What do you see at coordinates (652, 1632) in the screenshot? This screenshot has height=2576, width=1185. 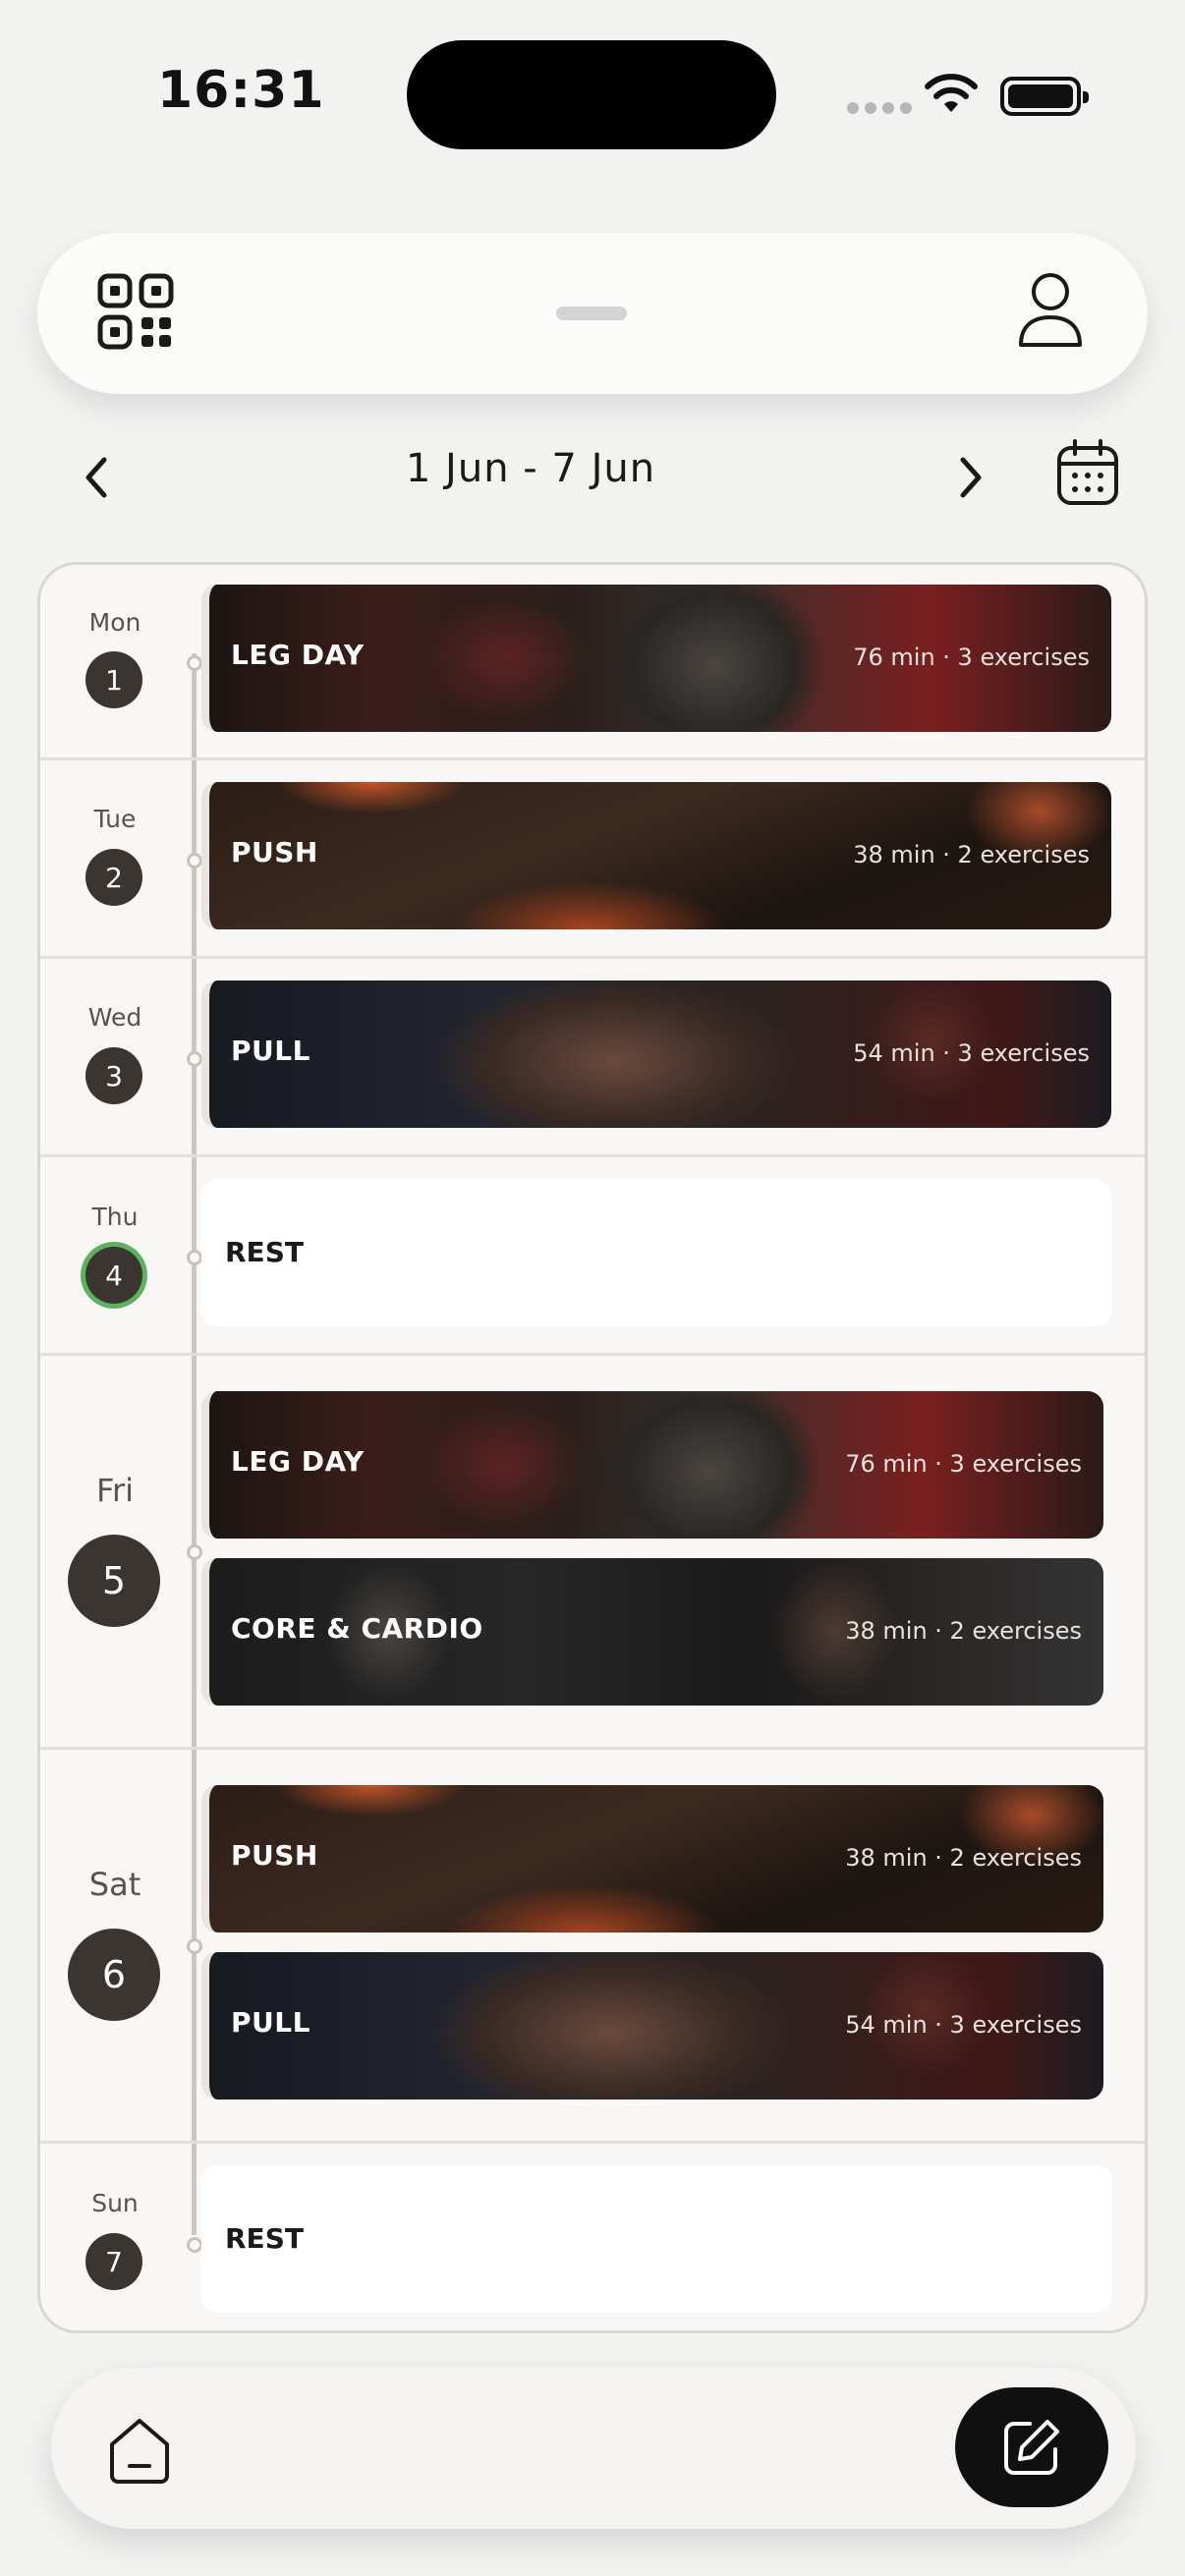 I see `workout-card: CORE & CARDIO 38 min · 2 exercises` at bounding box center [652, 1632].